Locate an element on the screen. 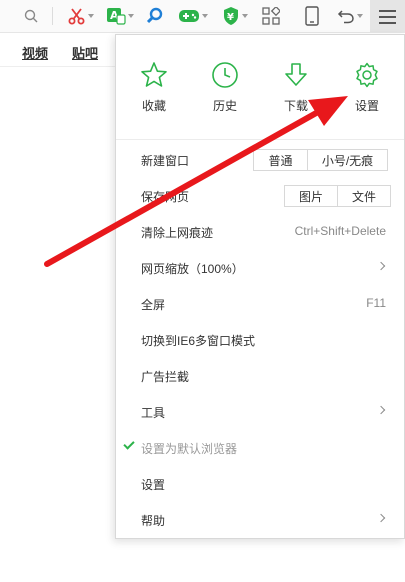 Image resolution: width=405 pixels, height=582 pixels. menu-item-label: 保存网页 is located at coordinates (165, 197).